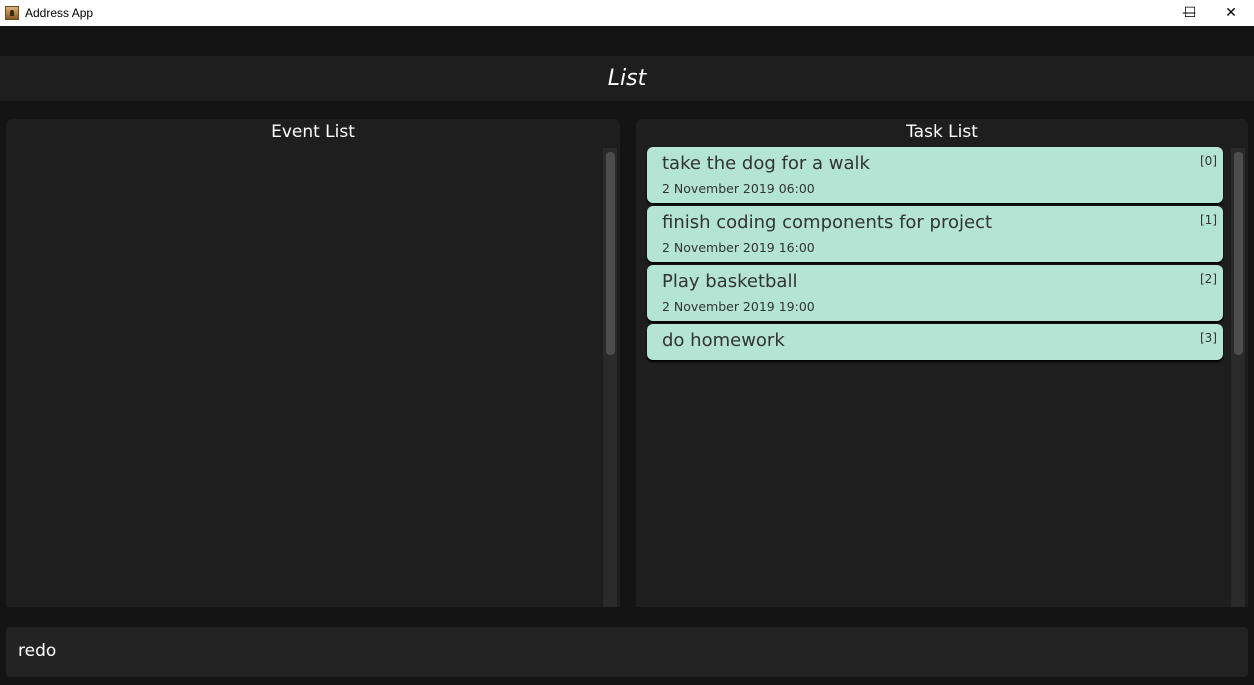 The image size is (1254, 685). What do you see at coordinates (12, 13) in the screenshot?
I see `app-icon` at bounding box center [12, 13].